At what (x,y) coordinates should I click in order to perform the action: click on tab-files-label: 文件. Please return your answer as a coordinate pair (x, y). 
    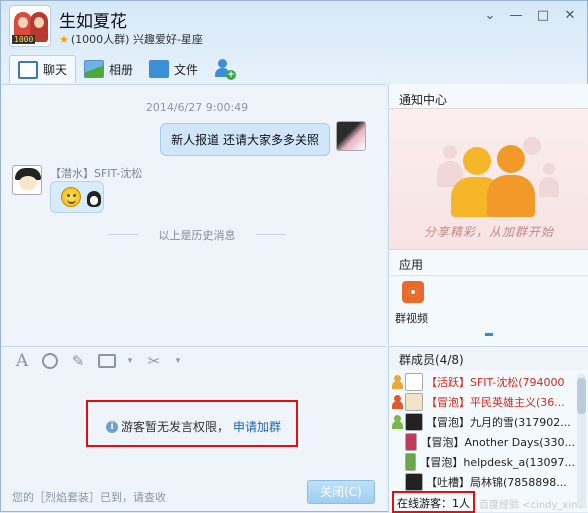
    Looking at the image, I should click on (186, 69).